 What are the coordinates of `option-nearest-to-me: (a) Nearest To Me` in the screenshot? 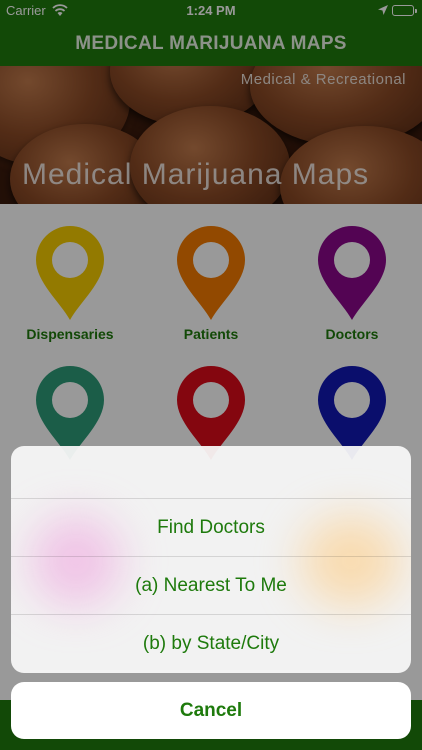 It's located at (211, 585).